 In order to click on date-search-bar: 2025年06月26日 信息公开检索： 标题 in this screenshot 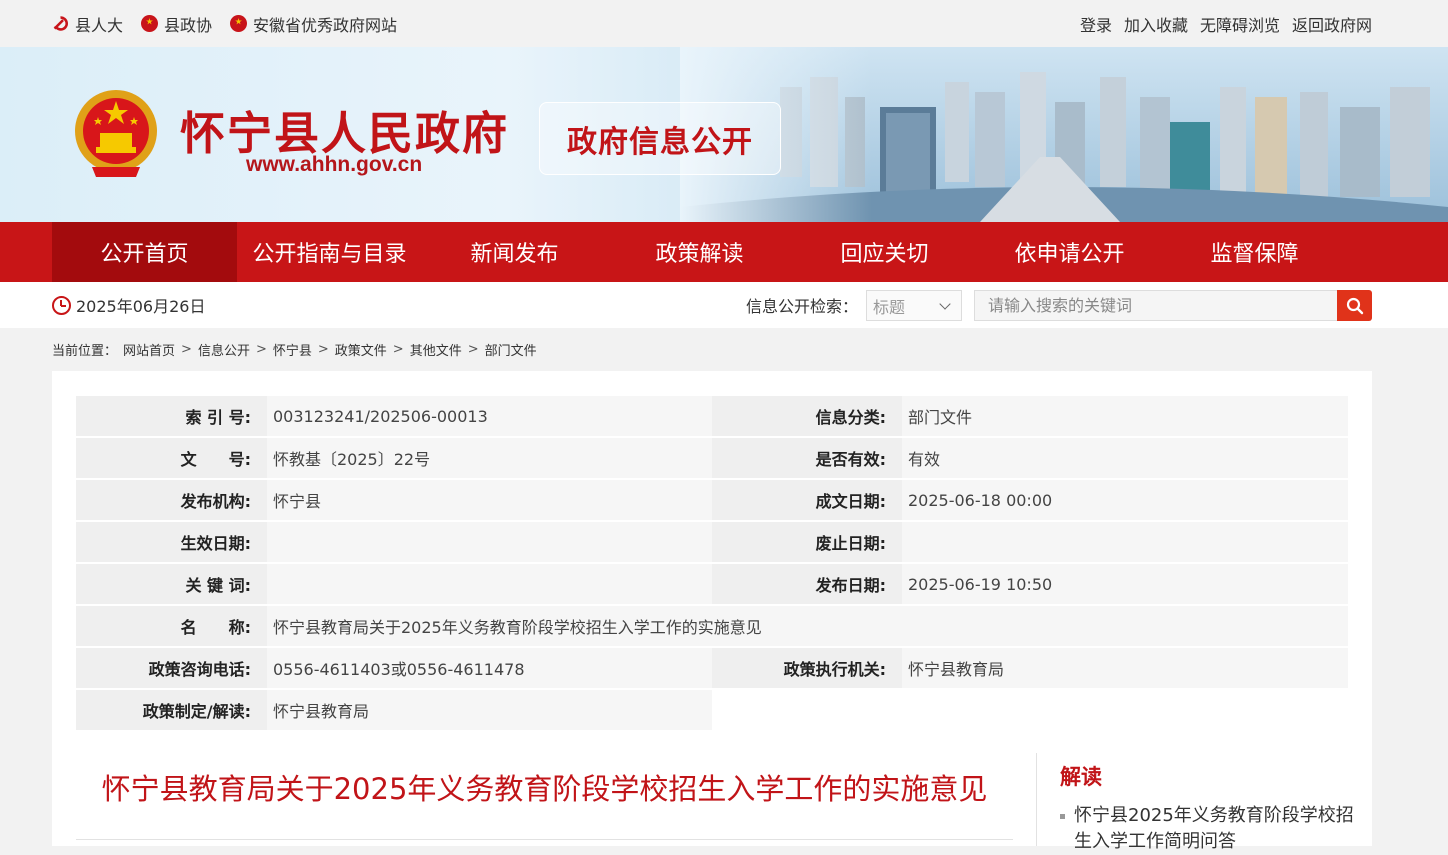, I will do `click(724, 305)`.